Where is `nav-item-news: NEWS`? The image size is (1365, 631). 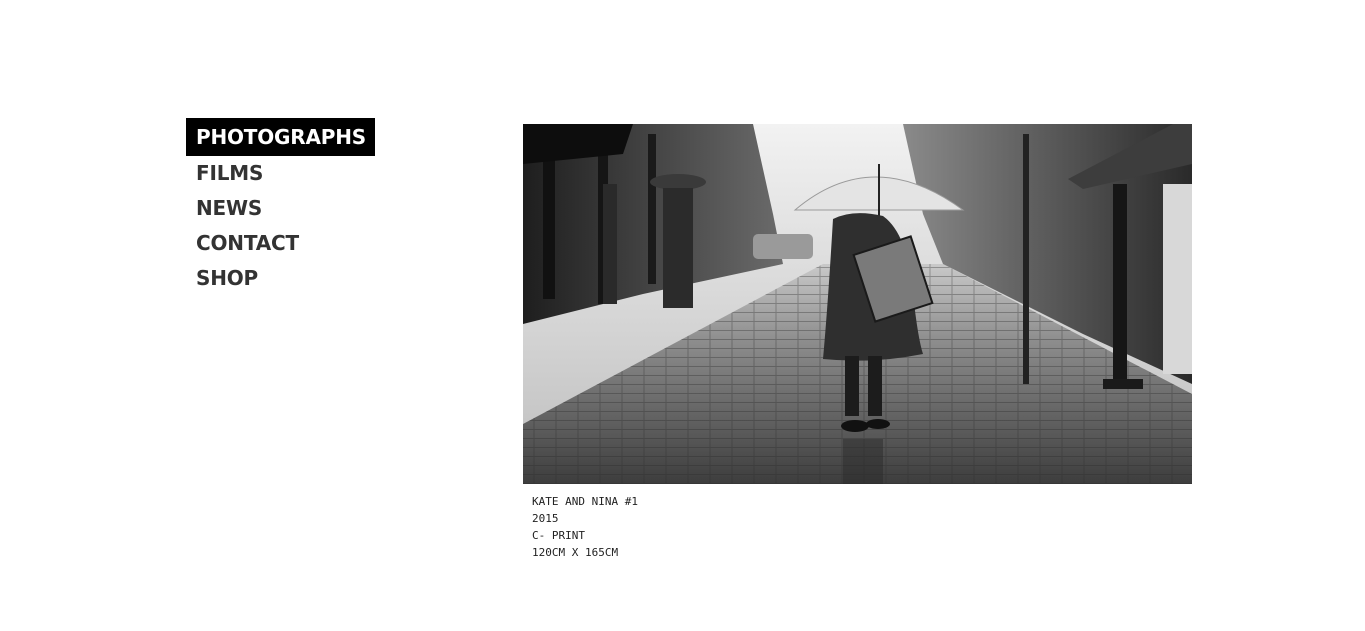
nav-item-news: NEWS is located at coordinates (280, 208).